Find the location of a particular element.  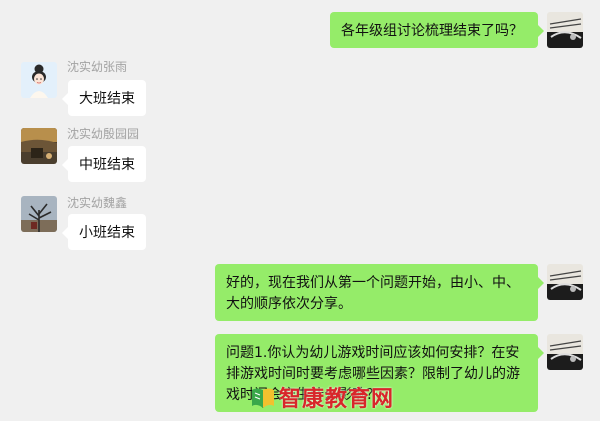

message-bubble-incoming: 大班结束 is located at coordinates (104, 98).